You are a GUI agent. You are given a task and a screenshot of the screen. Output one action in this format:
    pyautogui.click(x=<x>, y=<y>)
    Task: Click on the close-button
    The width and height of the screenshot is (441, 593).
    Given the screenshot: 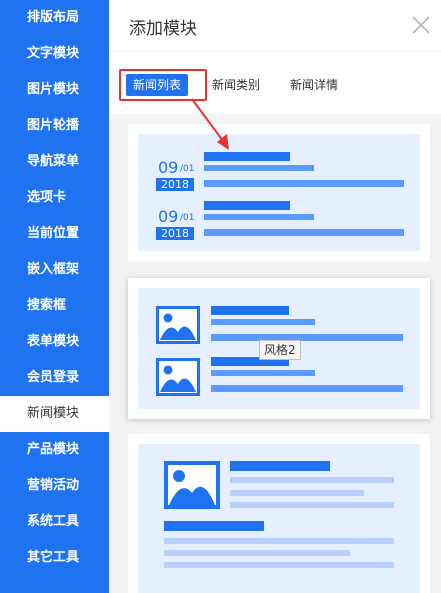 What is the action you would take?
    pyautogui.click(x=421, y=25)
    